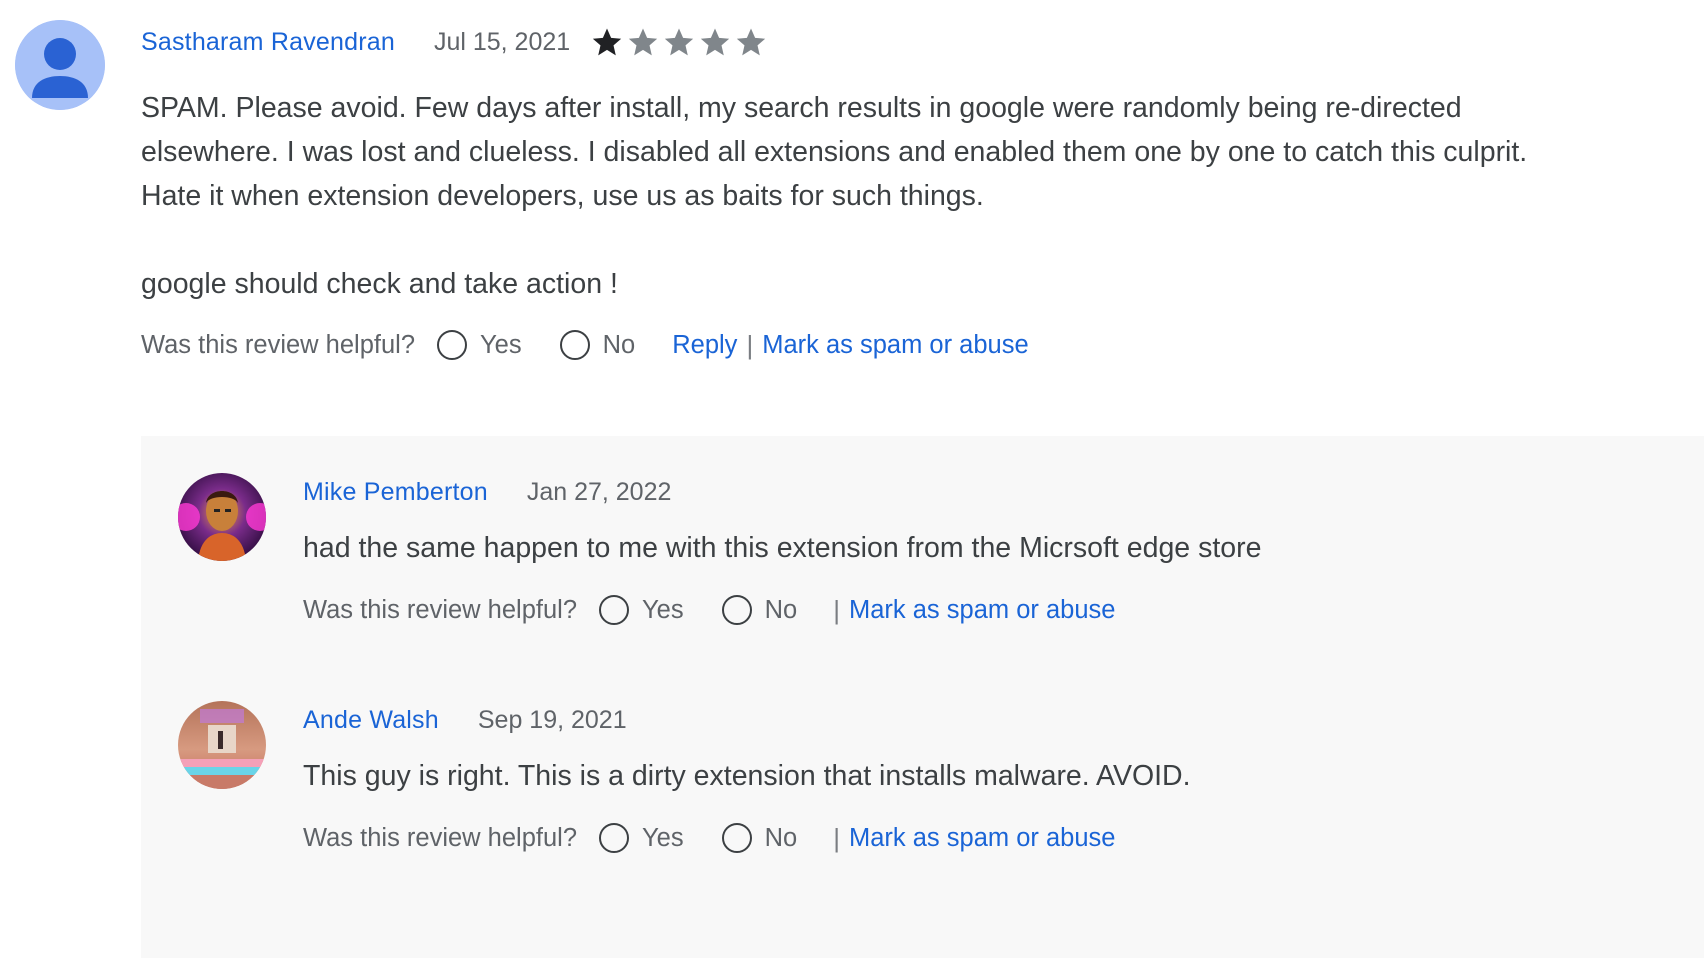  I want to click on reply-link: Reply, so click(704, 345).